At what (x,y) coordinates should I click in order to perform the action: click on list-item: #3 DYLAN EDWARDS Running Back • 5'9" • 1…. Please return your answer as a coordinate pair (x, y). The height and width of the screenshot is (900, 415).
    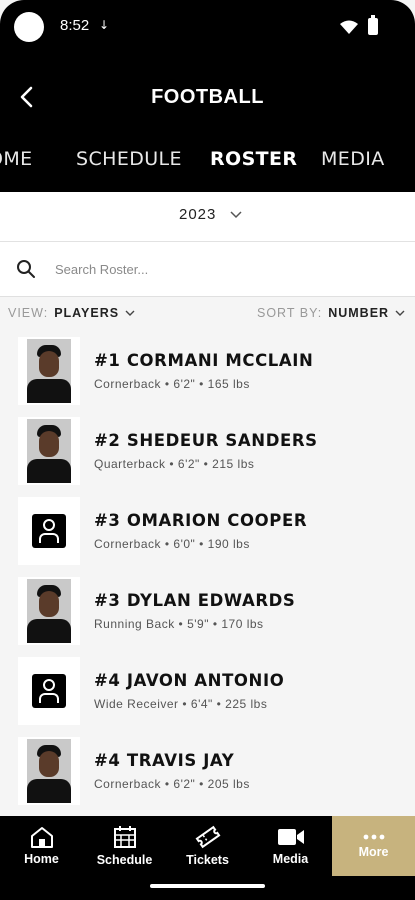
    Looking at the image, I should click on (207, 613).